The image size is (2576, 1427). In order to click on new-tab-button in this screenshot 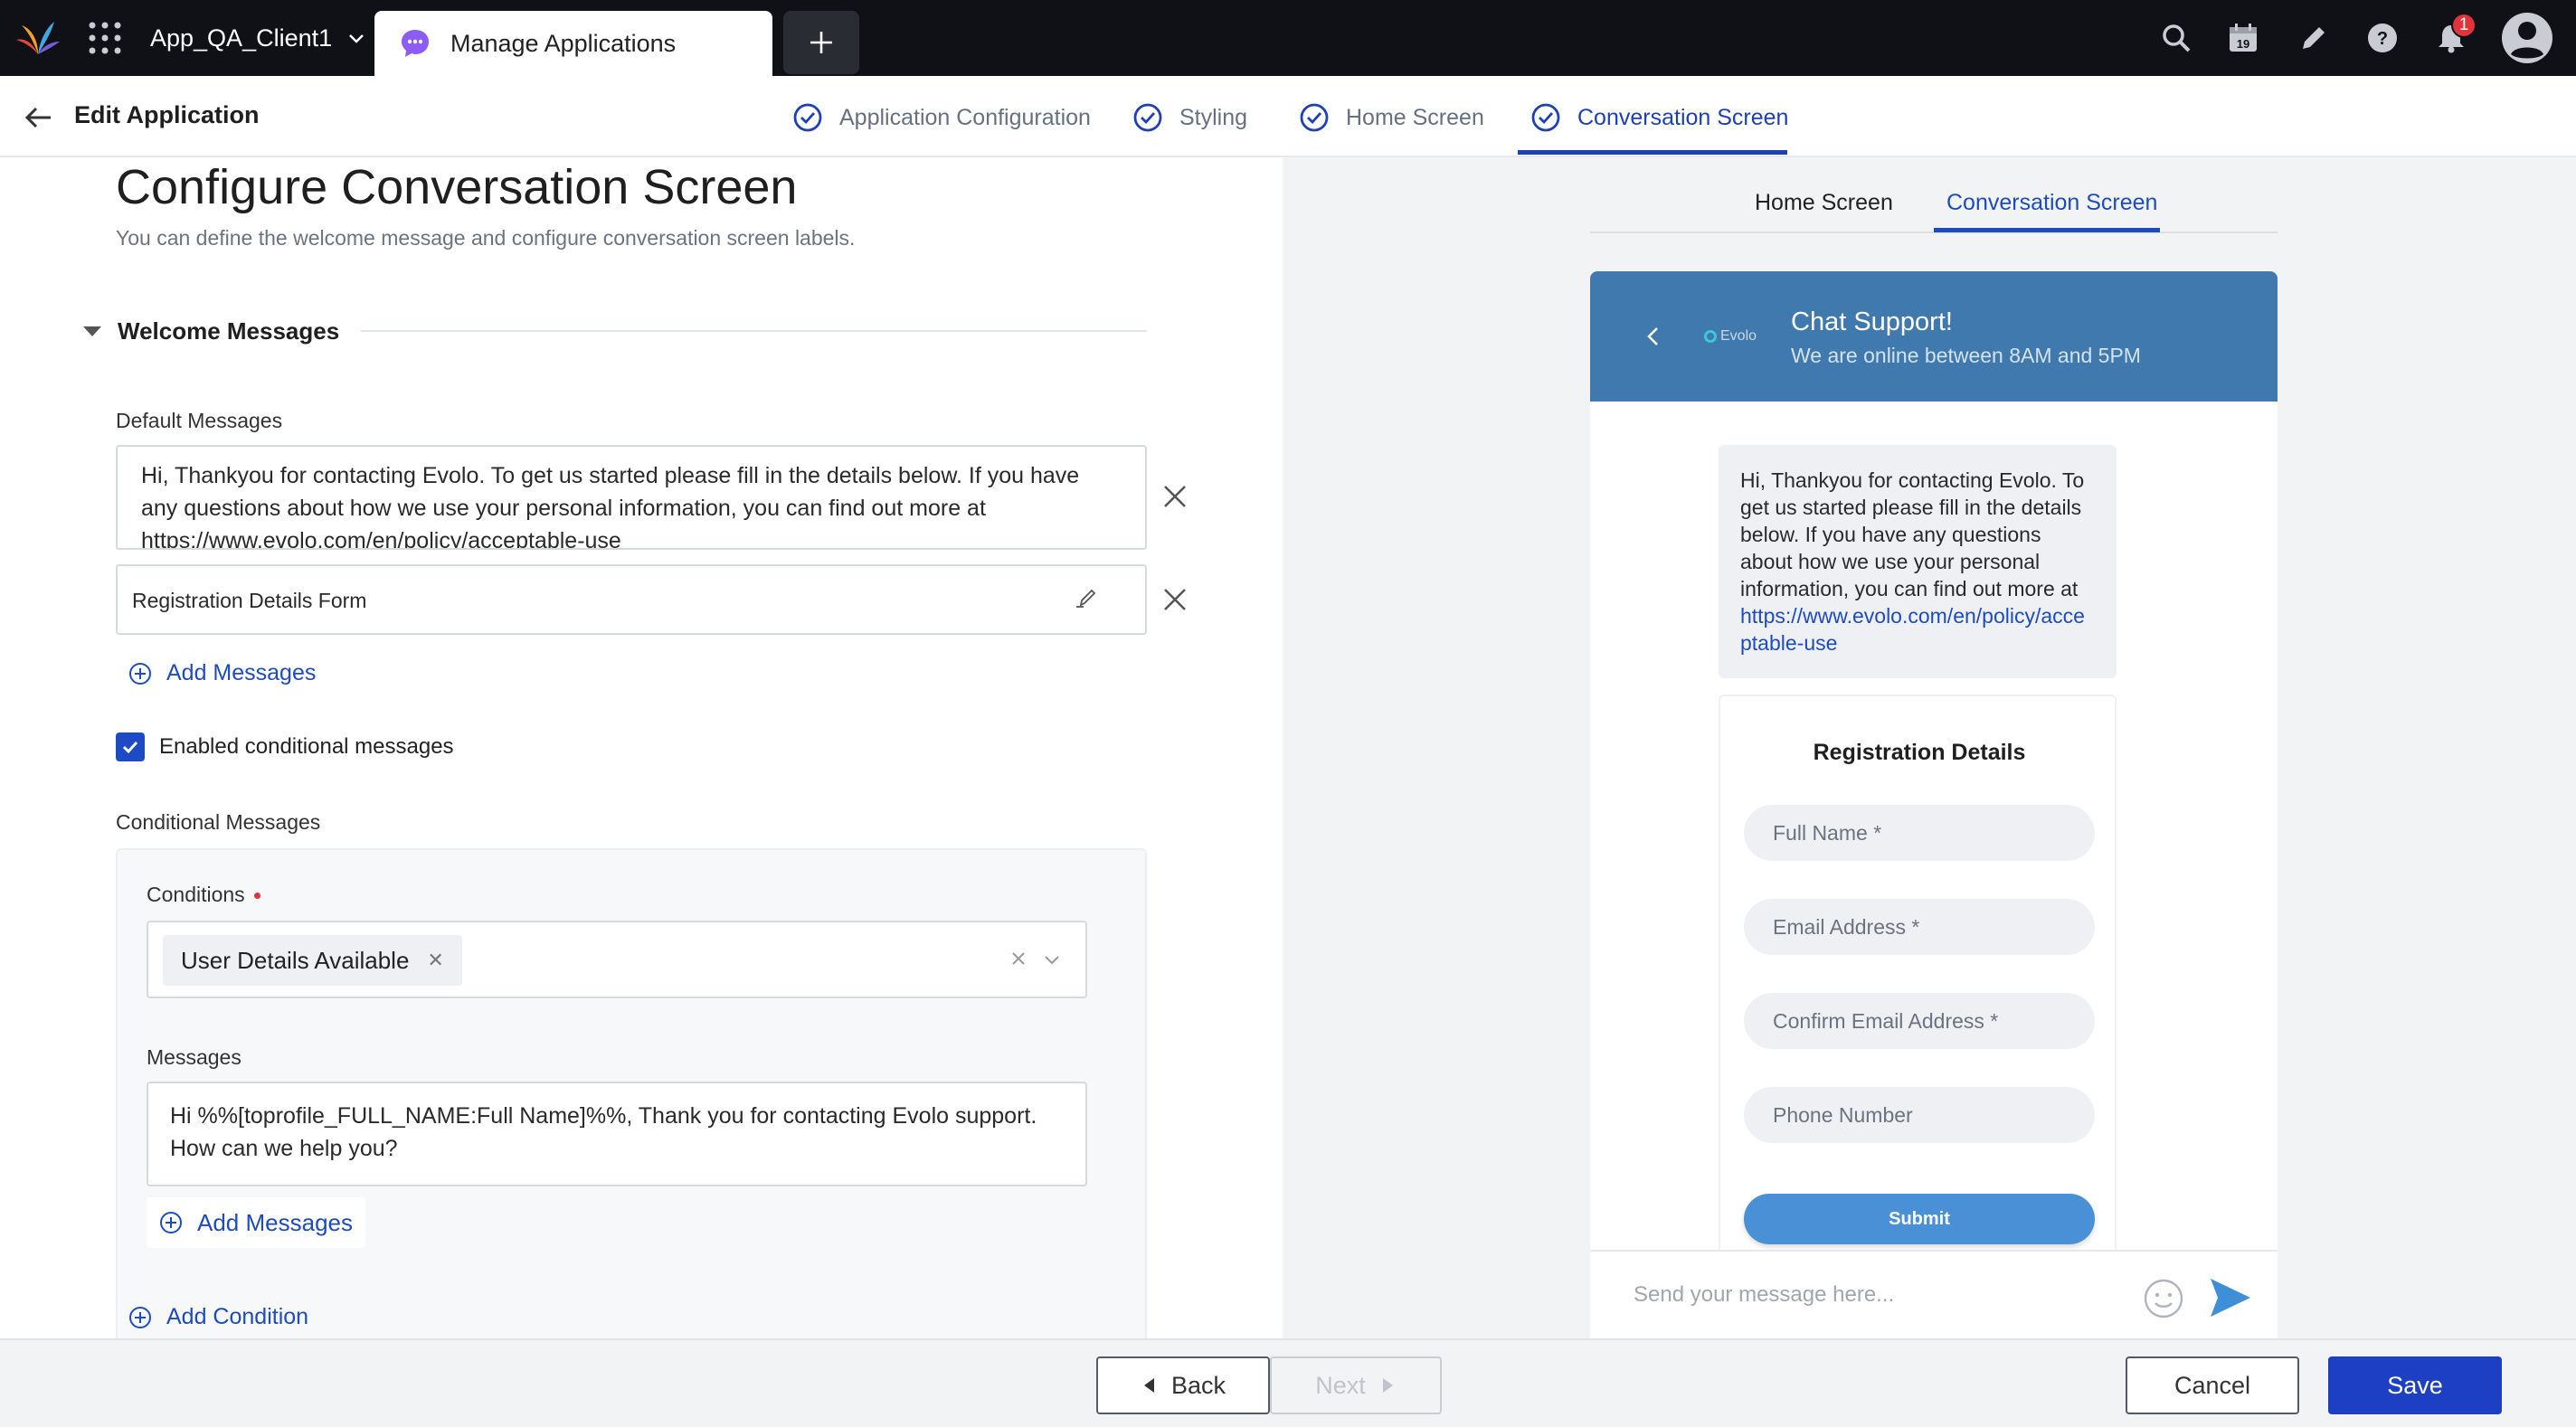, I will do `click(821, 43)`.